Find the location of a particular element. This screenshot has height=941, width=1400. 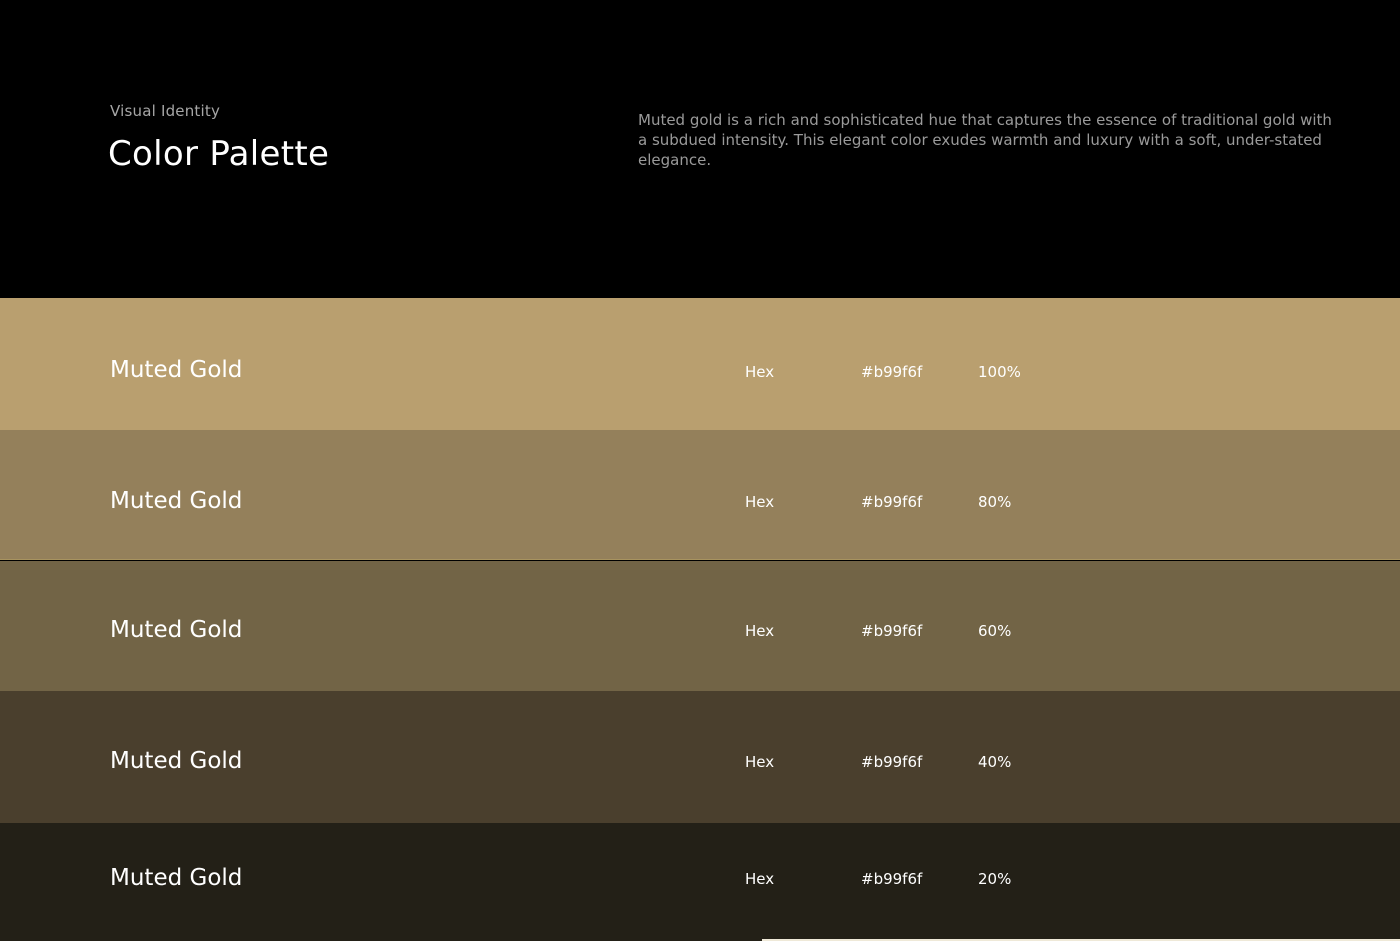

swatch-opacity: 20% is located at coordinates (995, 879).